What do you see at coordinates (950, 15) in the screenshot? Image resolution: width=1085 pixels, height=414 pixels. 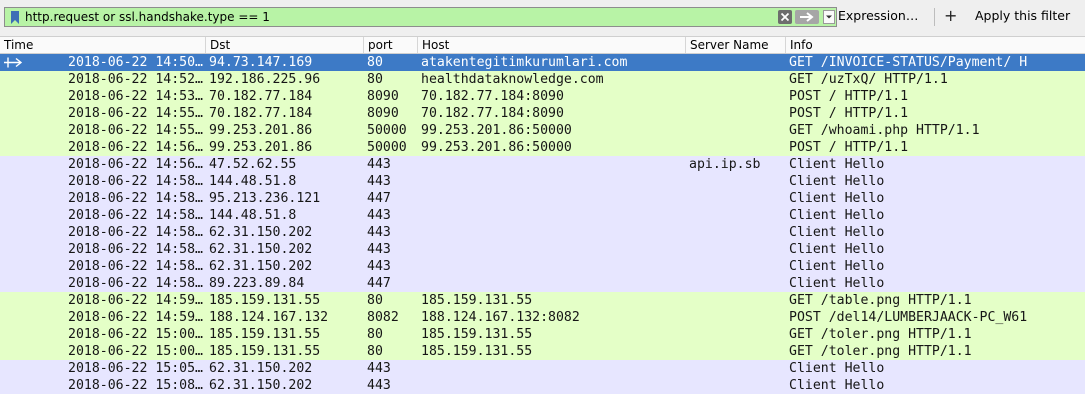 I see `add-filter-button-icon: +` at bounding box center [950, 15].